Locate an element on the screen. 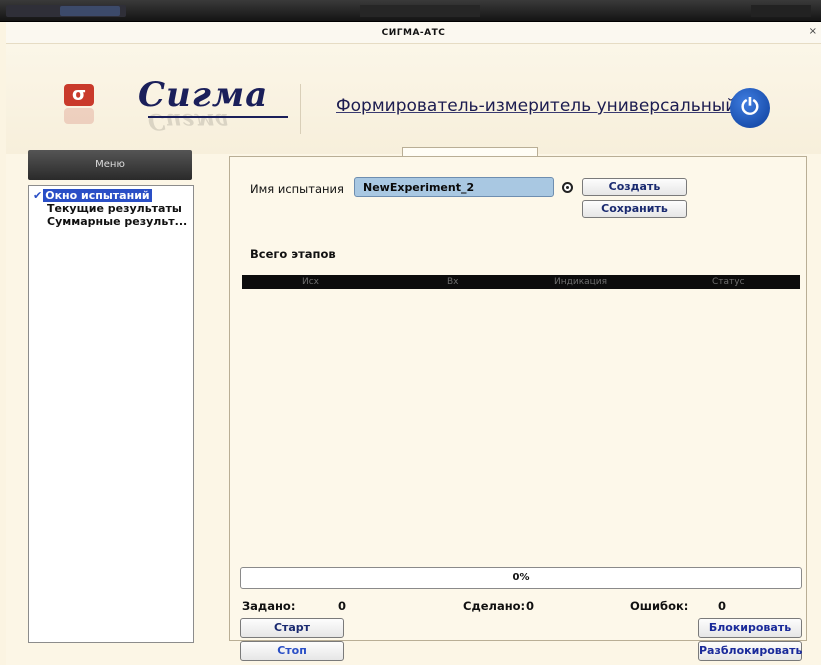 The width and height of the screenshot is (821, 665). brand-logo: Сигма Сигма is located at coordinates (213, 104).